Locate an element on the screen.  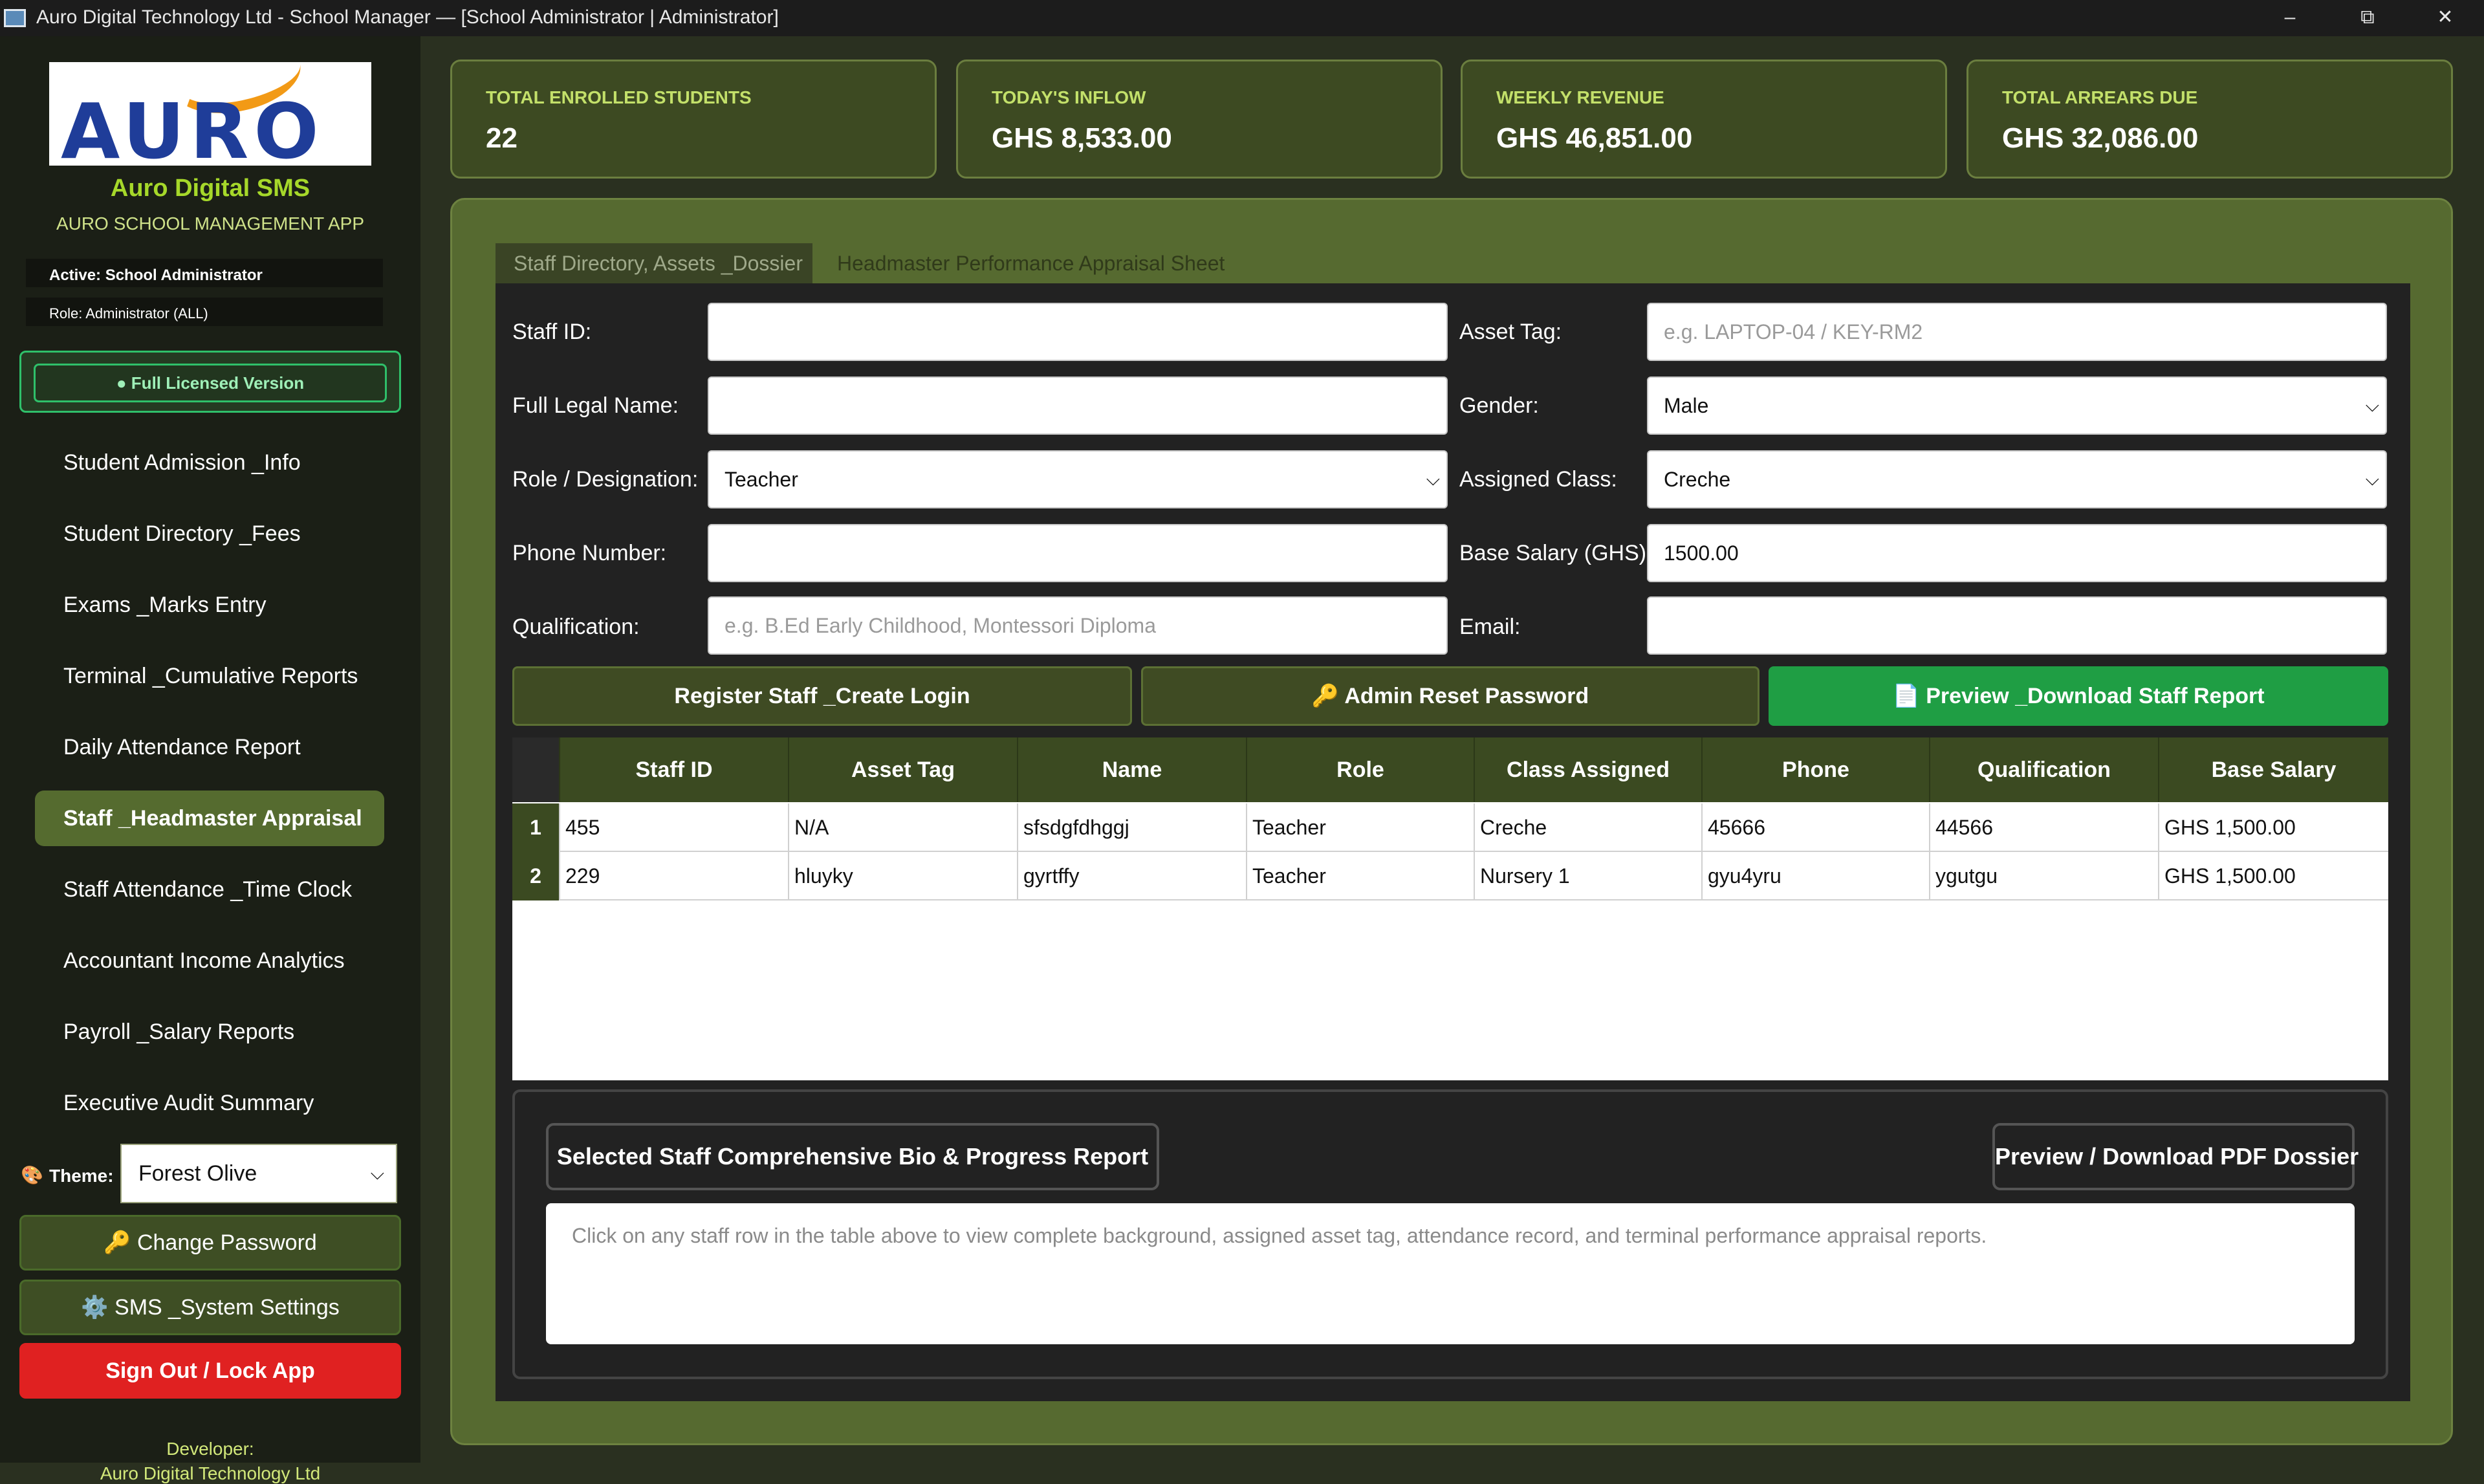
theme-select: Forest Olive ⌵ is located at coordinates (258, 1173).